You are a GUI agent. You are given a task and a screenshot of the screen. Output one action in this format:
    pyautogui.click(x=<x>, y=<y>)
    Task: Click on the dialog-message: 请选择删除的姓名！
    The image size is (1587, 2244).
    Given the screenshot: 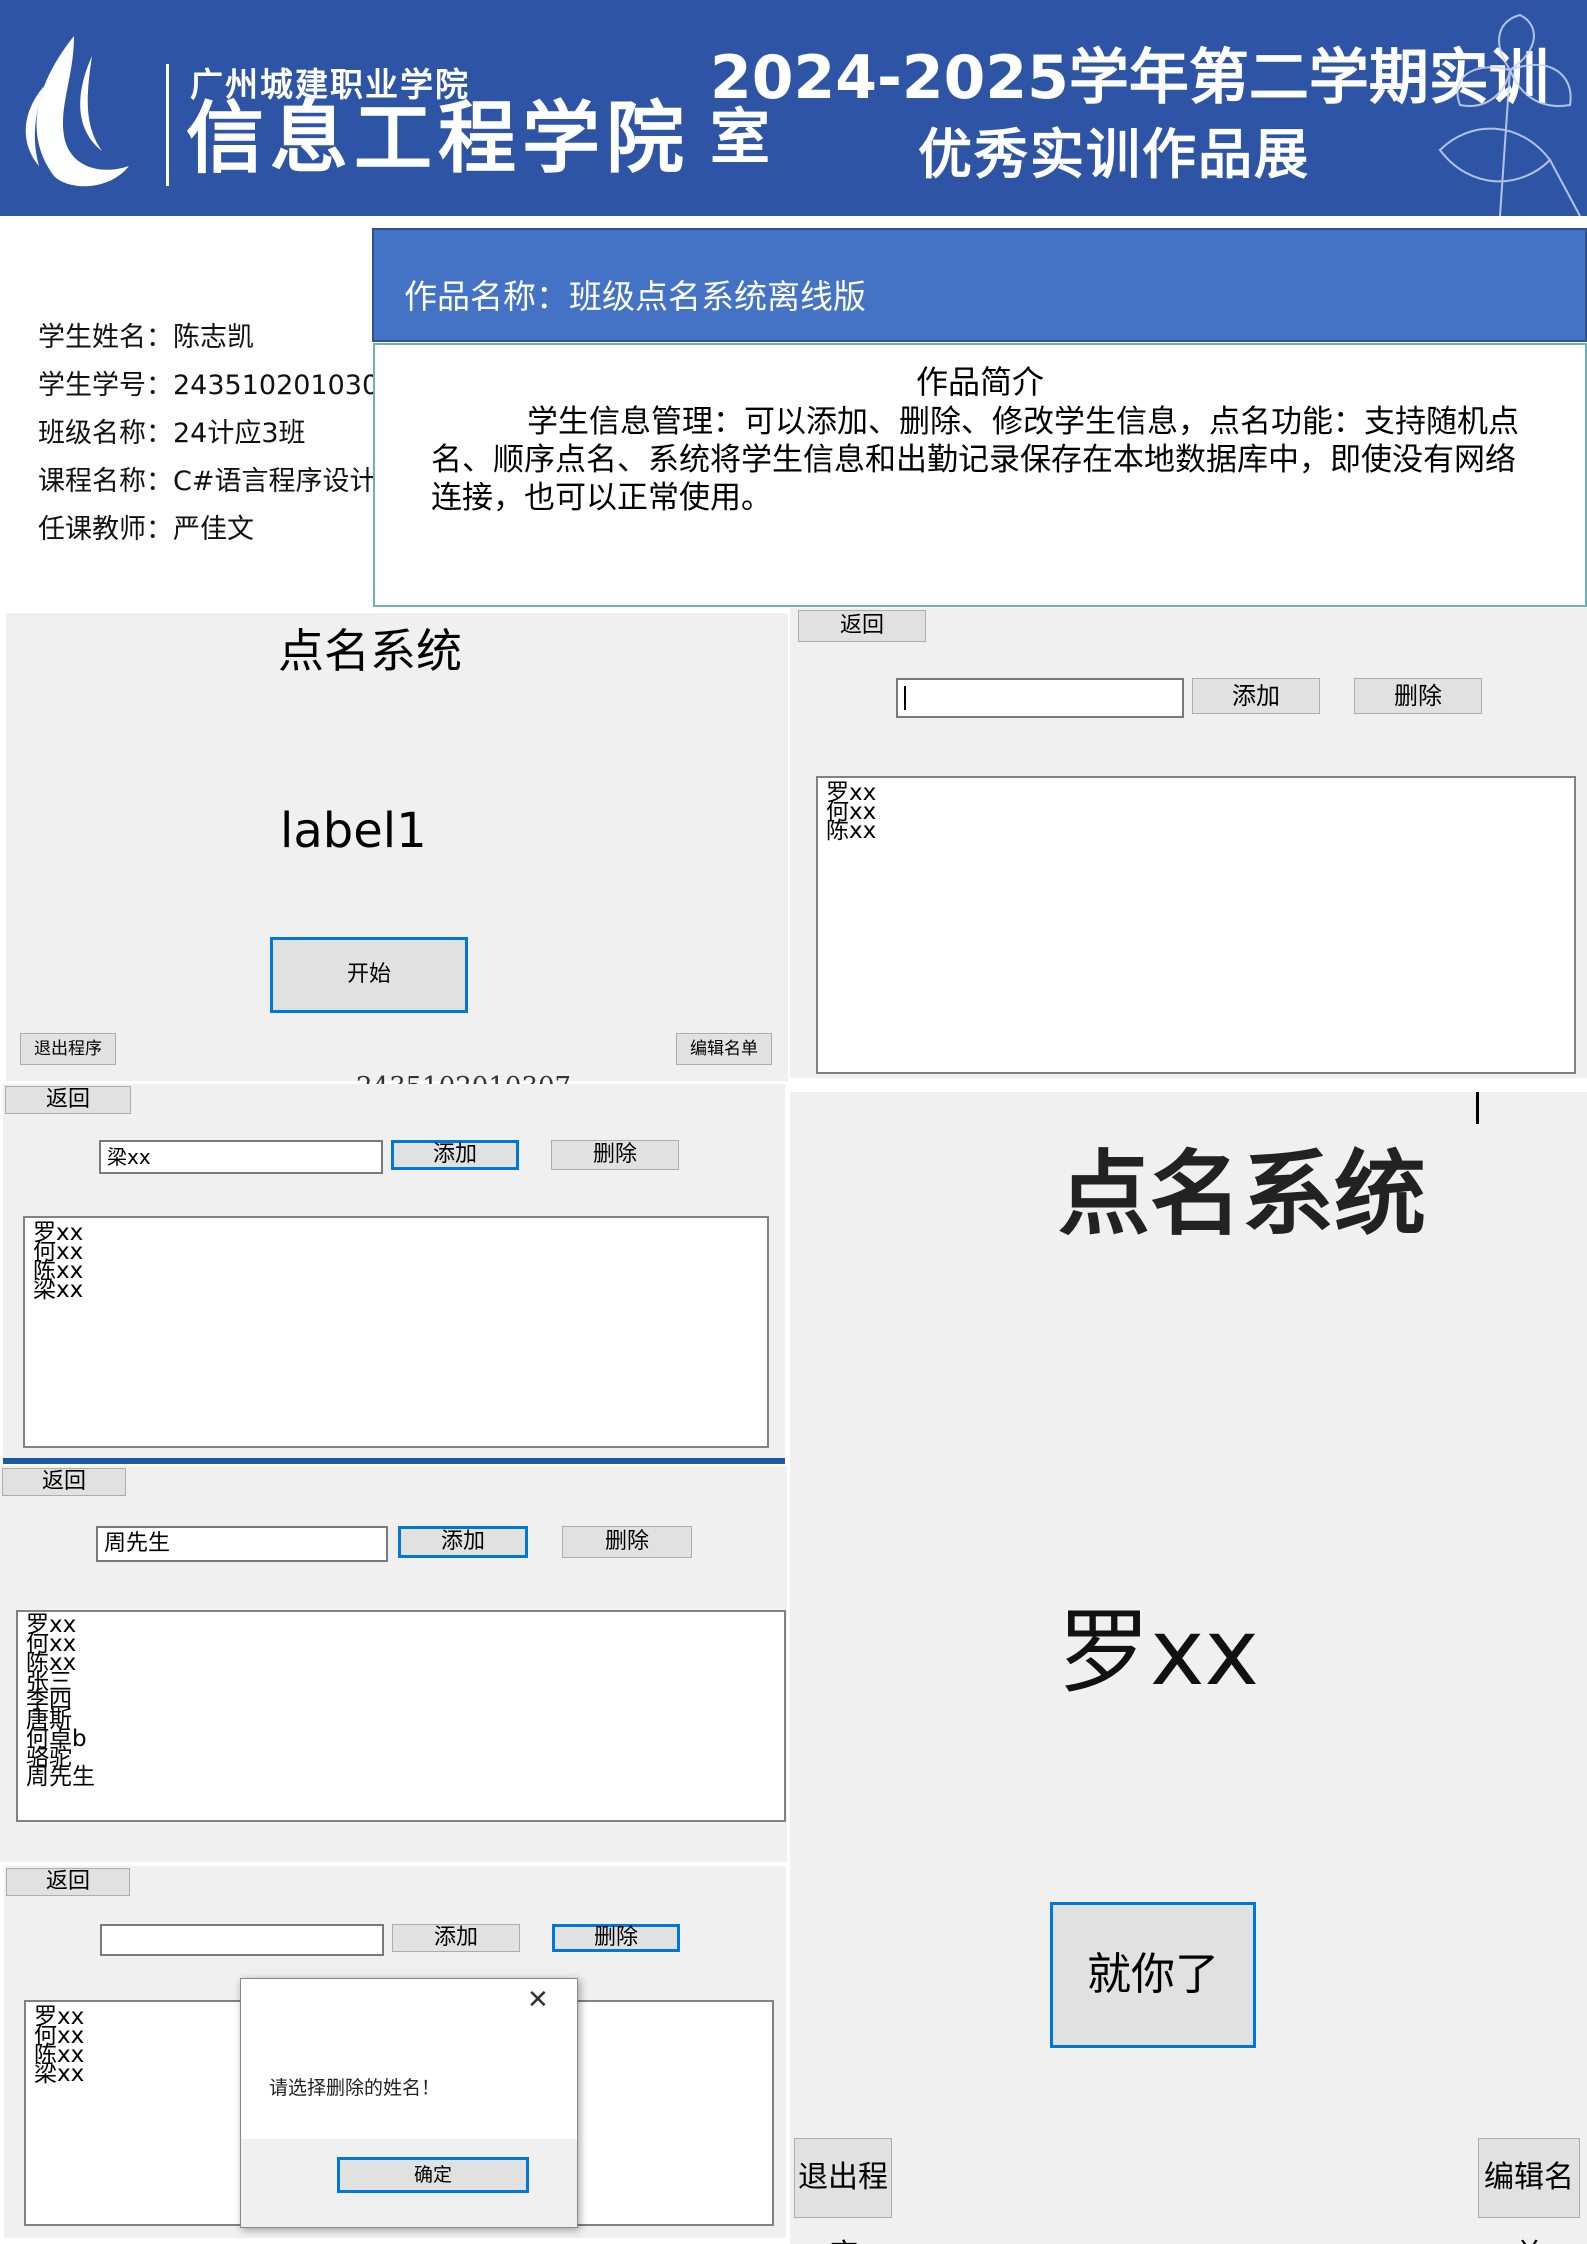 What is the action you would take?
    pyautogui.click(x=355, y=2088)
    